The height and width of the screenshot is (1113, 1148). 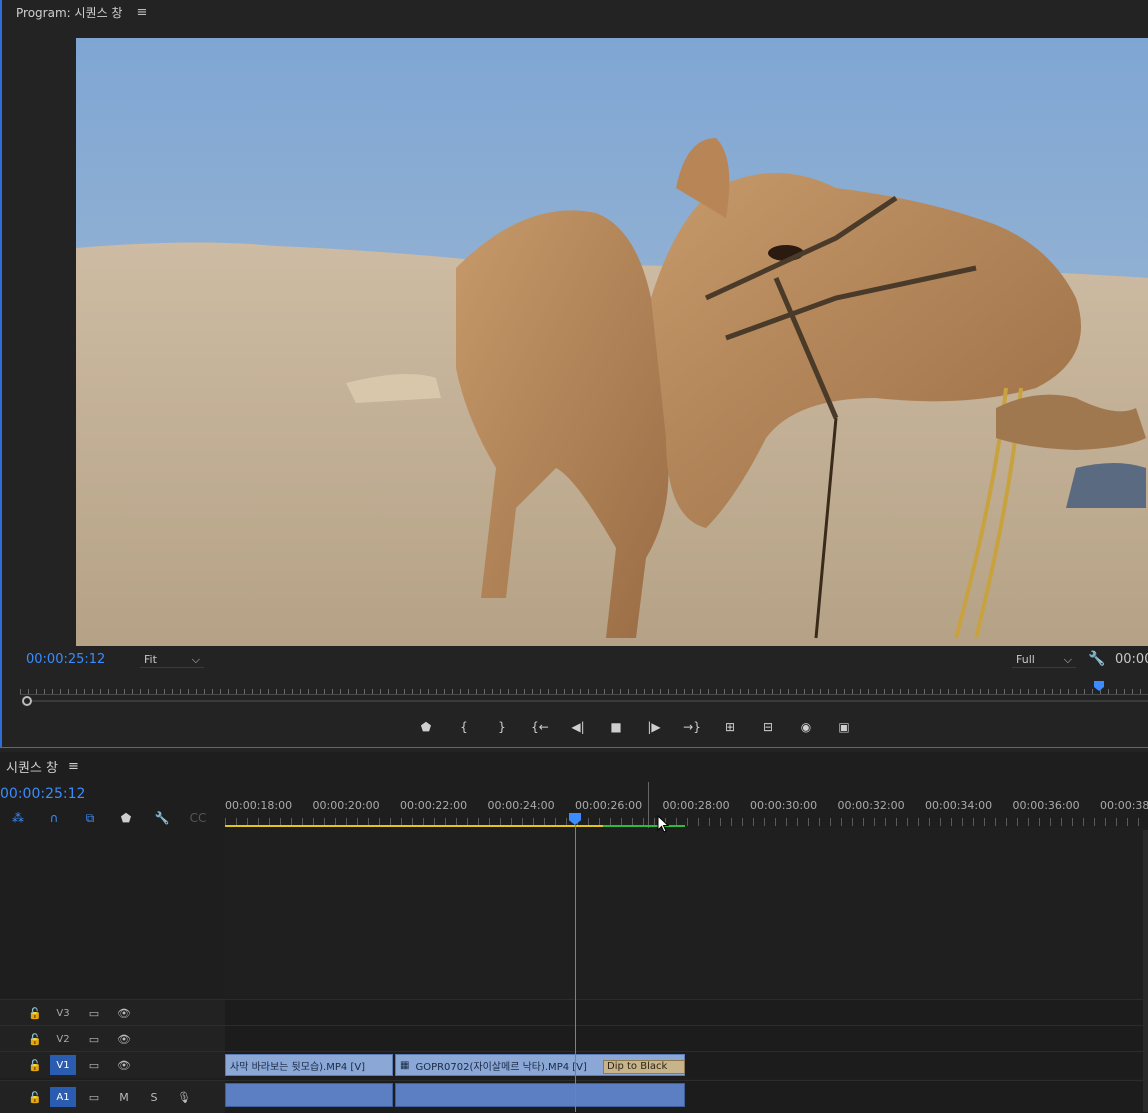 What do you see at coordinates (648, 805) in the screenshot?
I see `edit-point-marker` at bounding box center [648, 805].